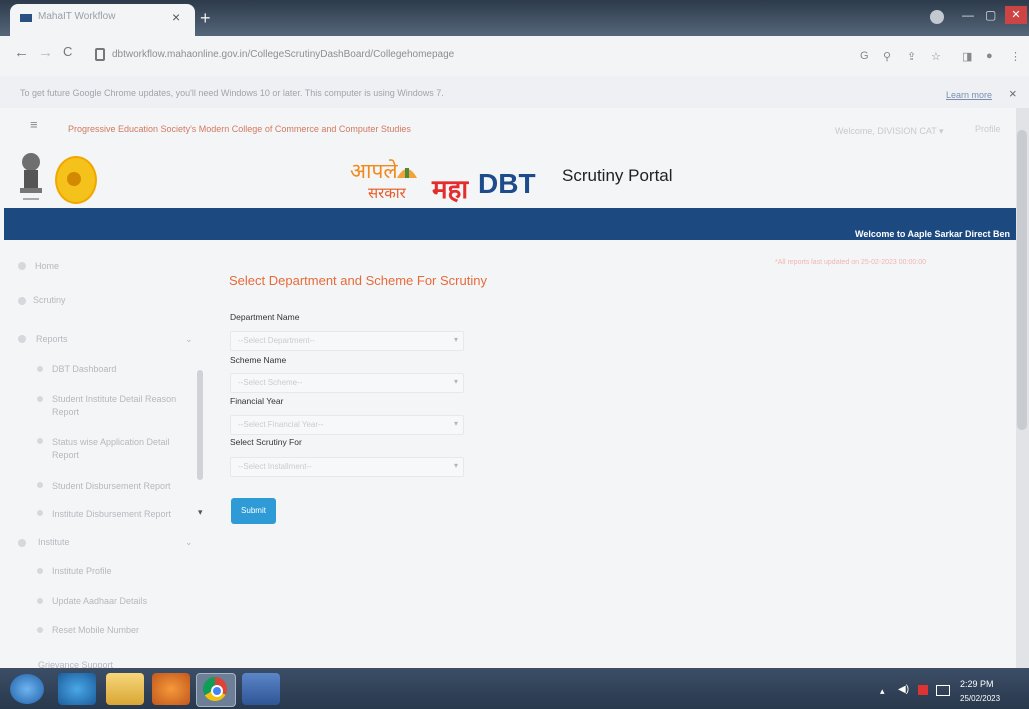 Image resolution: width=1029 pixels, height=709 pixels. What do you see at coordinates (943, 690) in the screenshot?
I see `action-center-icon` at bounding box center [943, 690].